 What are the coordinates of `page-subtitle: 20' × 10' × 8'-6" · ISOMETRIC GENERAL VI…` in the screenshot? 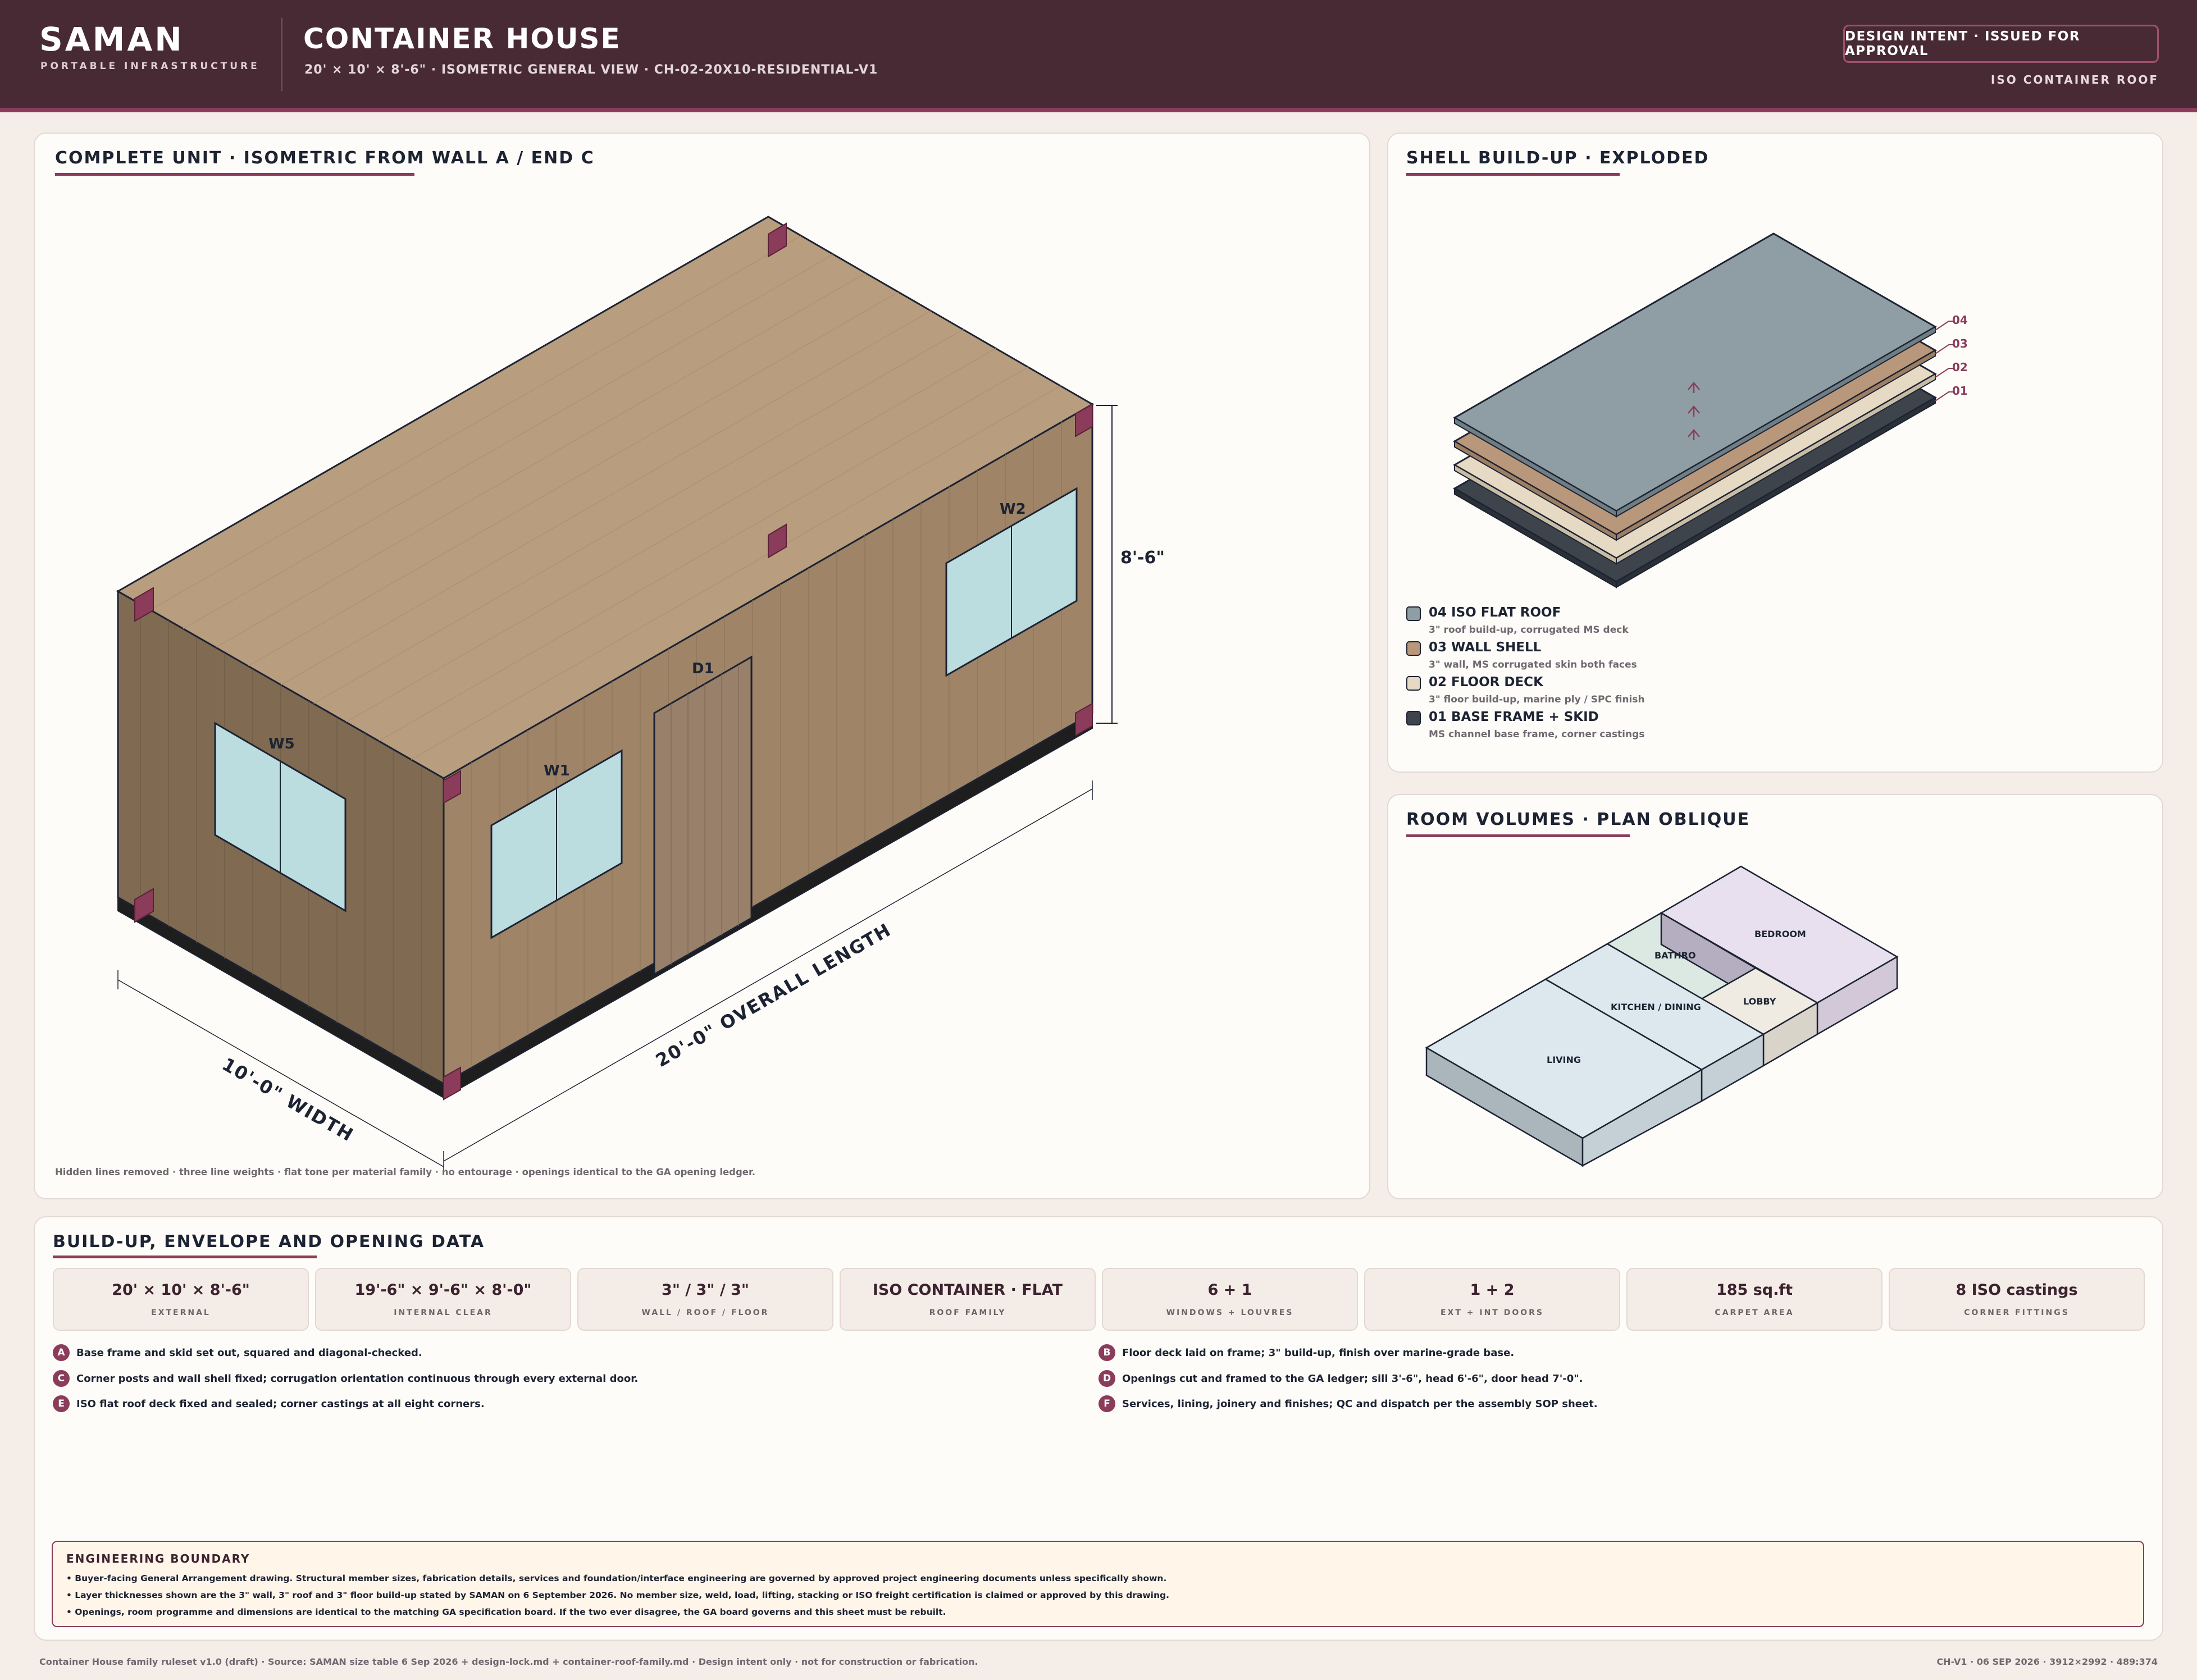 It's located at (591, 70).